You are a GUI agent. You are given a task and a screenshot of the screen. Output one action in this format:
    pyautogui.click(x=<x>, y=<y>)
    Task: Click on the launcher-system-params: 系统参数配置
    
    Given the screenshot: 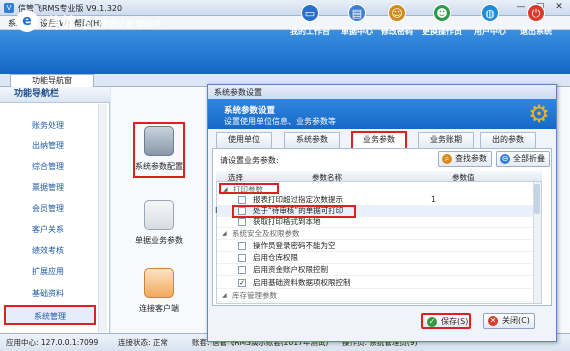 What is the action you would take?
    pyautogui.click(x=159, y=149)
    